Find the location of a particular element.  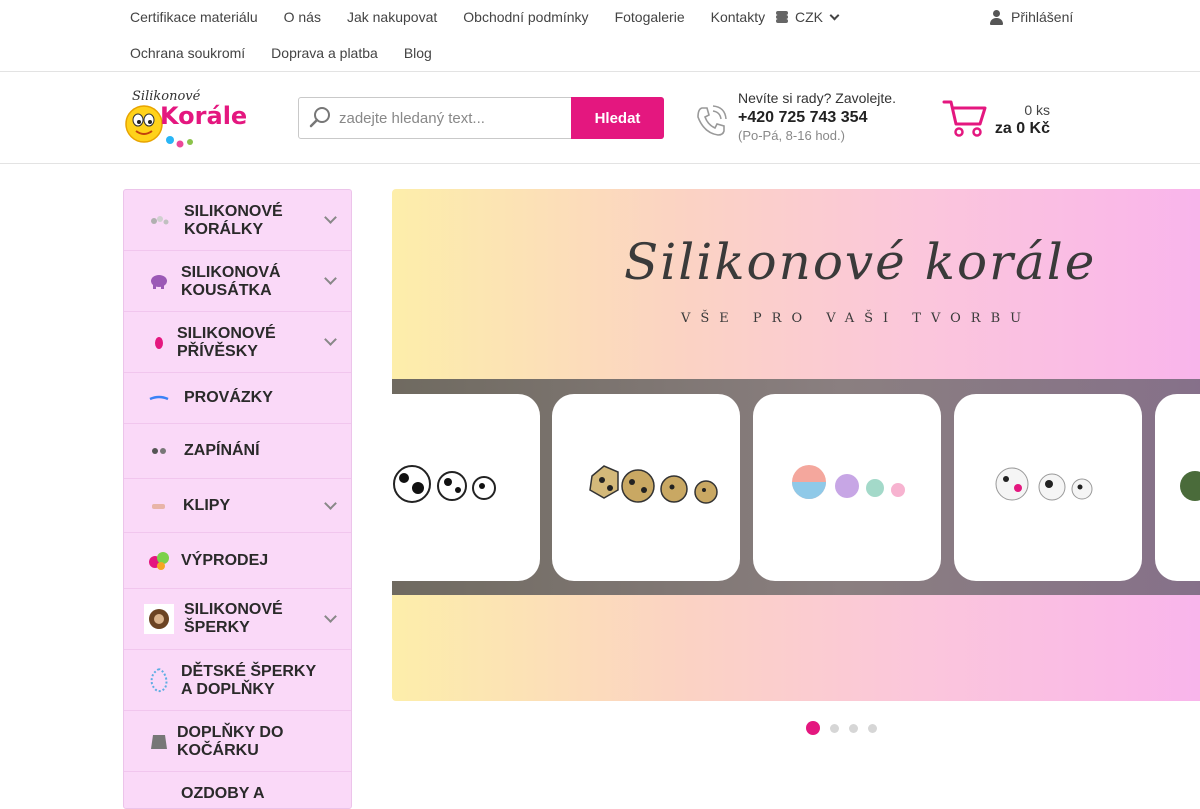

login-link: Přihlášení is located at coordinates (1031, 17).